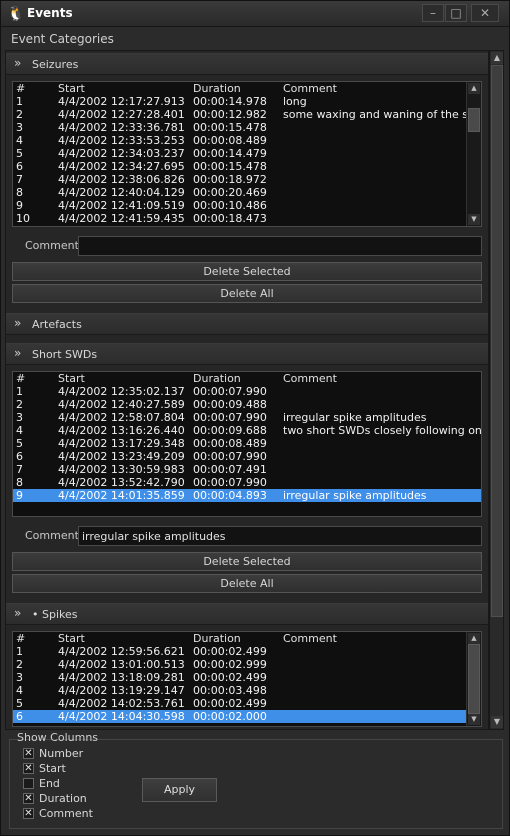  Describe the element at coordinates (247, 703) in the screenshot. I see `table-row: 5 4/4/2002 14:02:53.761 00:00:02.499` at that location.